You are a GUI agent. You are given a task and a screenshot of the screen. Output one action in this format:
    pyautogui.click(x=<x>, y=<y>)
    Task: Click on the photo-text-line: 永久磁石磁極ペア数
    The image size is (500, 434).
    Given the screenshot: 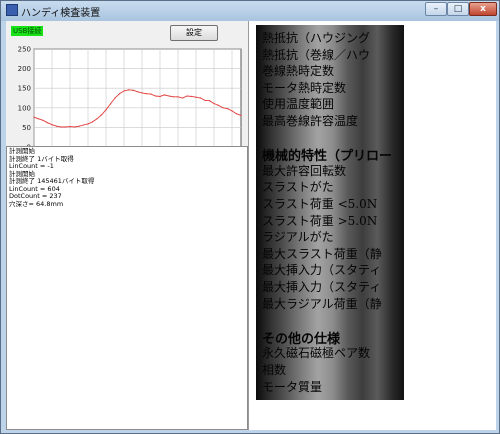 What is the action you would take?
    pyautogui.click(x=316, y=353)
    